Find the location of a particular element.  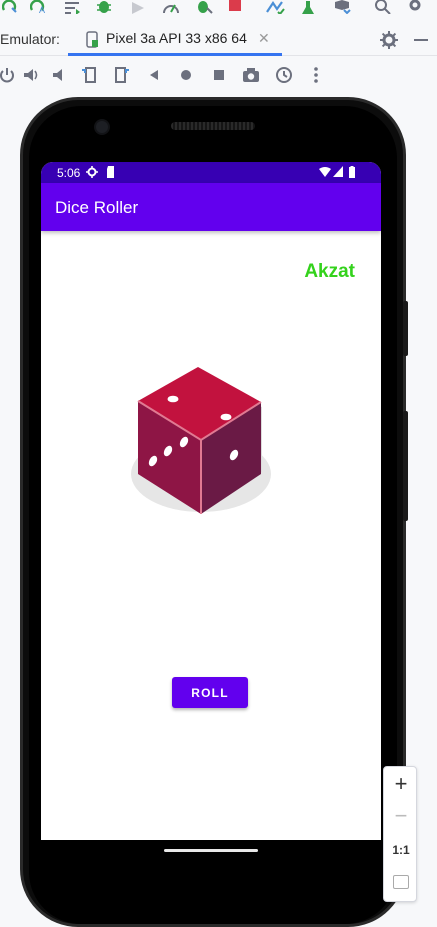

search-icon is located at coordinates (383, 7).